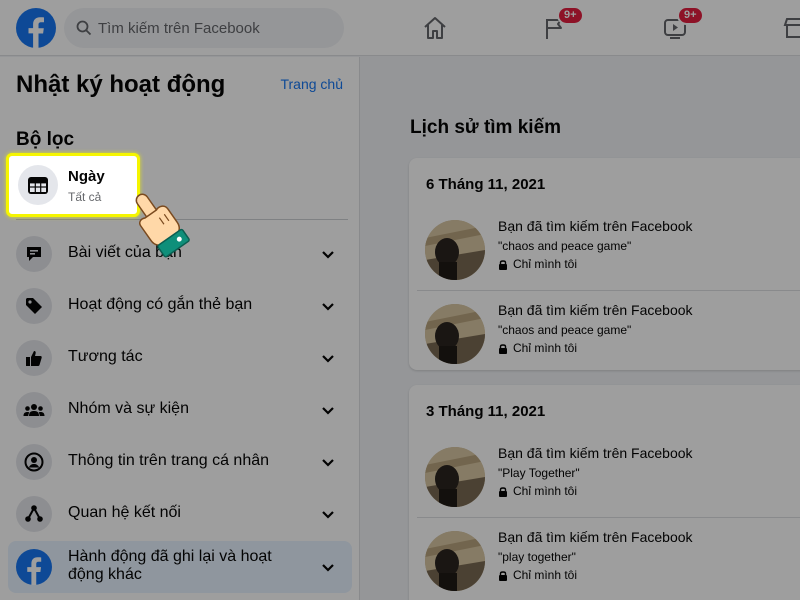 This screenshot has width=800, height=600. I want to click on sidebar-item-label: Nhóm và sự kiện, so click(128, 408).